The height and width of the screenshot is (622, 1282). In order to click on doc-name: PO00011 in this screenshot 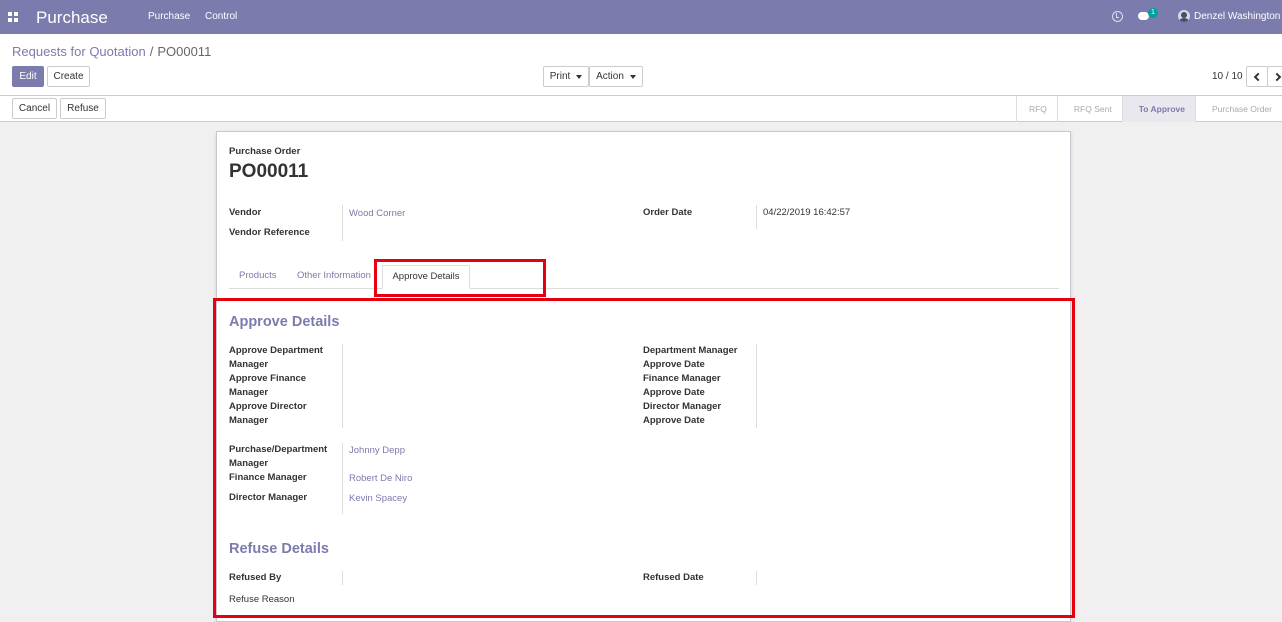, I will do `click(269, 171)`.